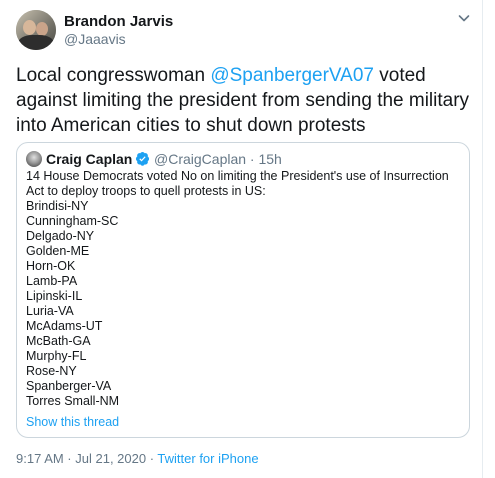 This screenshot has width=495, height=478. Describe the element at coordinates (36, 30) in the screenshot. I see `avatar` at that location.